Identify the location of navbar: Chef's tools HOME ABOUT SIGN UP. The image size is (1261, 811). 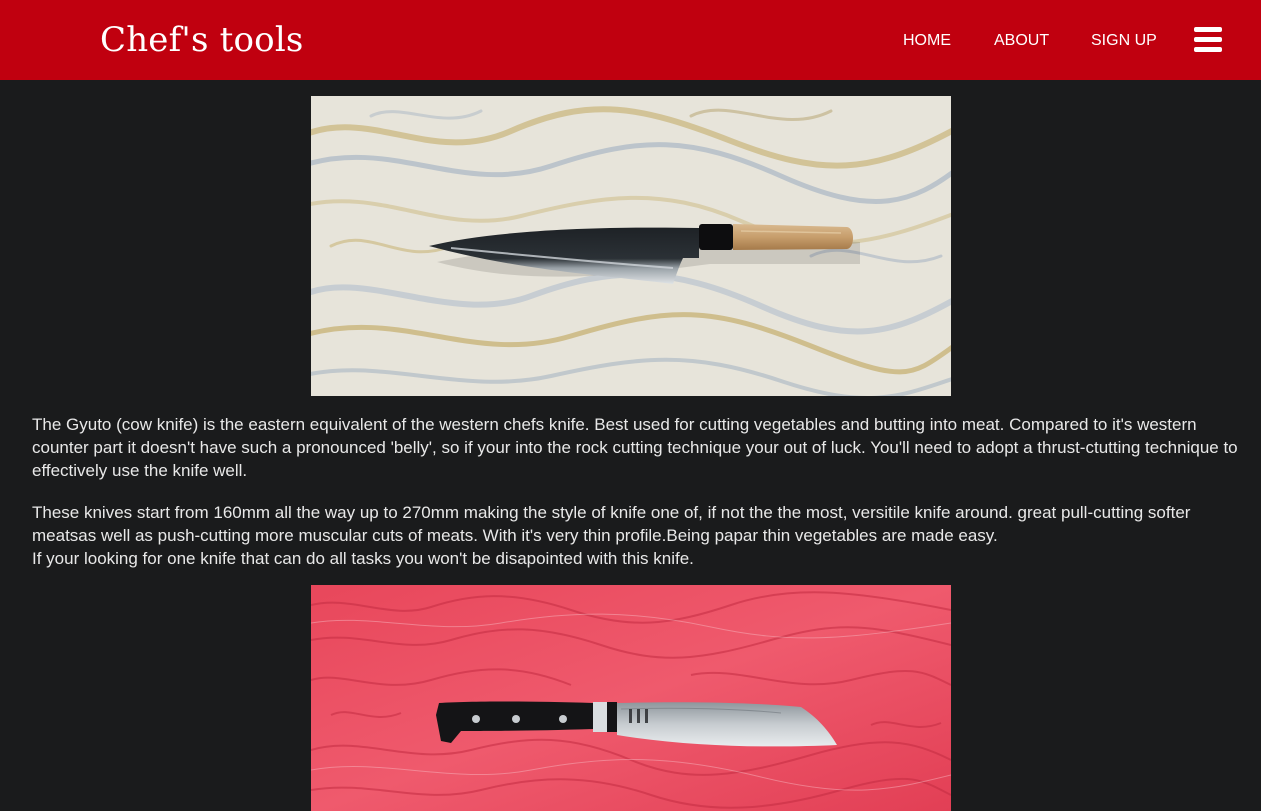
(630, 40).